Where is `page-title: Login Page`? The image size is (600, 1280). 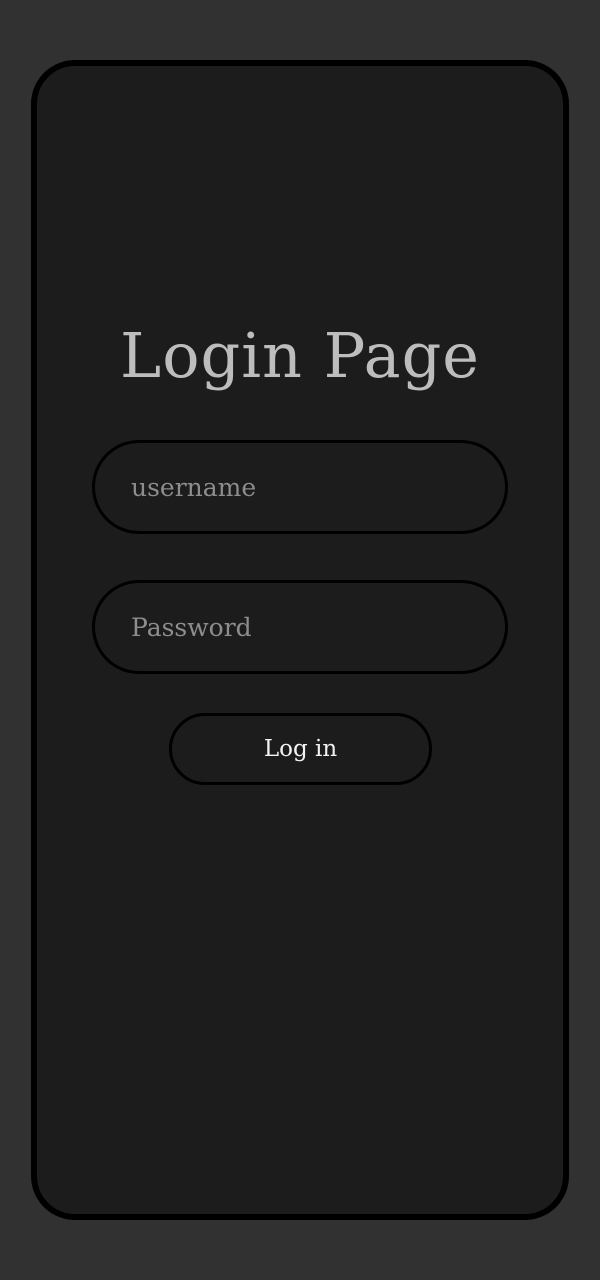 page-title: Login Page is located at coordinates (300, 355).